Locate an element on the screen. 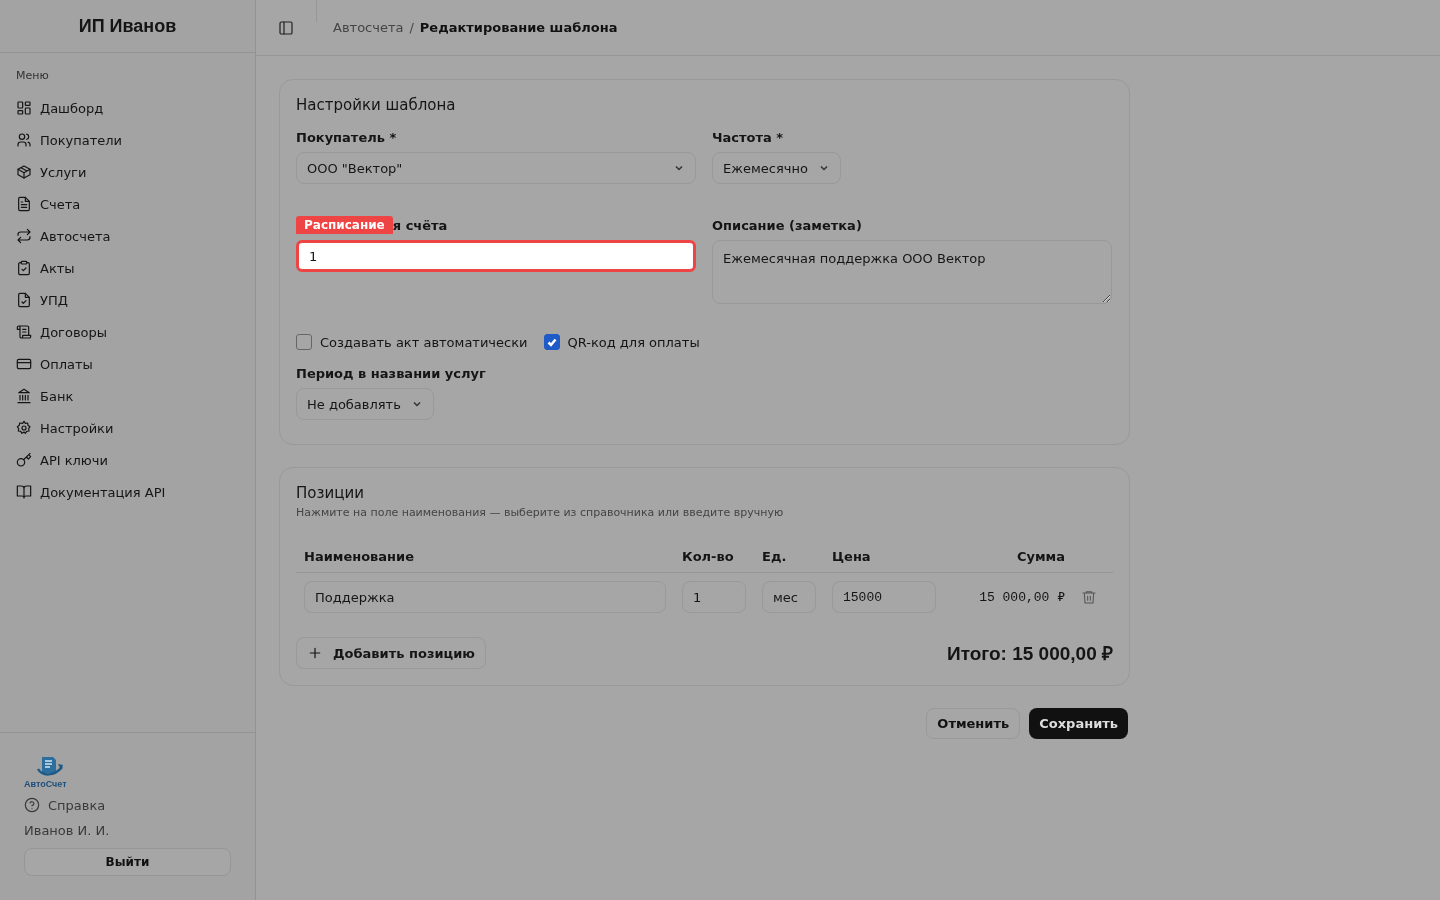 The height and width of the screenshot is (900, 1440). checkbox-label: Создавать акт автоматически is located at coordinates (424, 342).